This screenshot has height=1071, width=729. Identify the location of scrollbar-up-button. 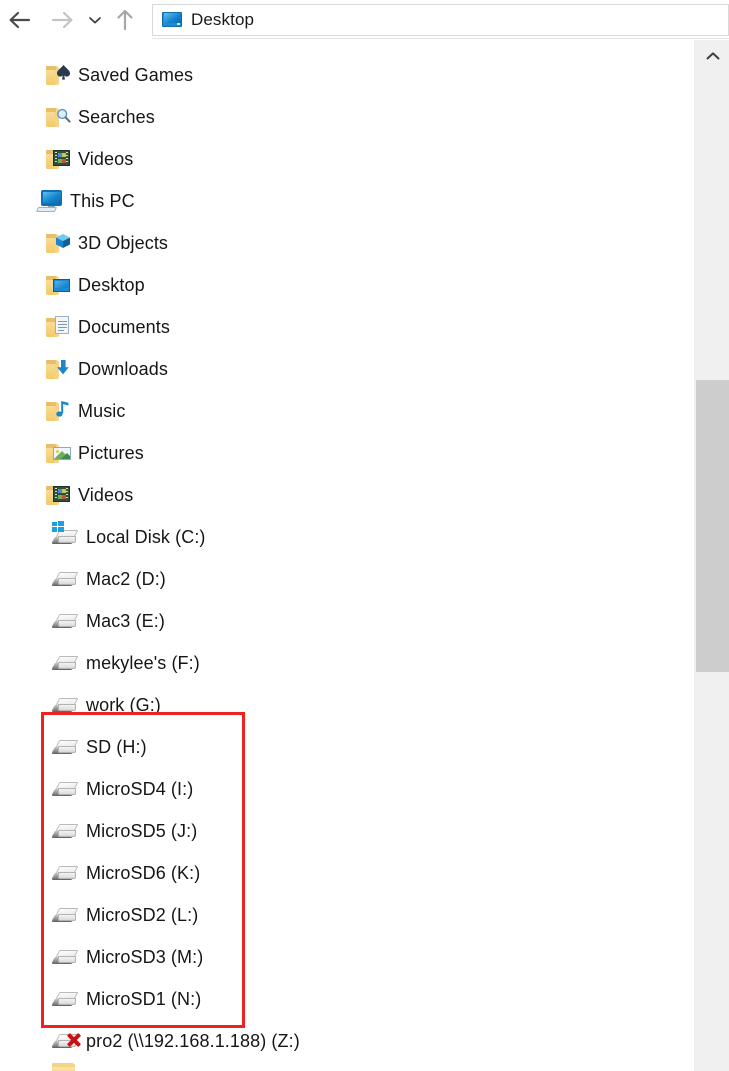
(712, 56).